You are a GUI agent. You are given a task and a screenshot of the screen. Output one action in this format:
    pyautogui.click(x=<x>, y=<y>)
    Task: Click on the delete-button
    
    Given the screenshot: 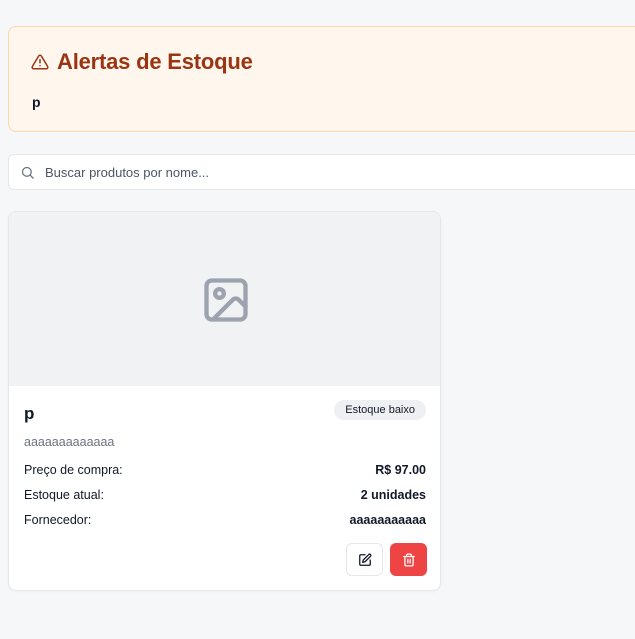 What is the action you would take?
    pyautogui.click(x=408, y=559)
    